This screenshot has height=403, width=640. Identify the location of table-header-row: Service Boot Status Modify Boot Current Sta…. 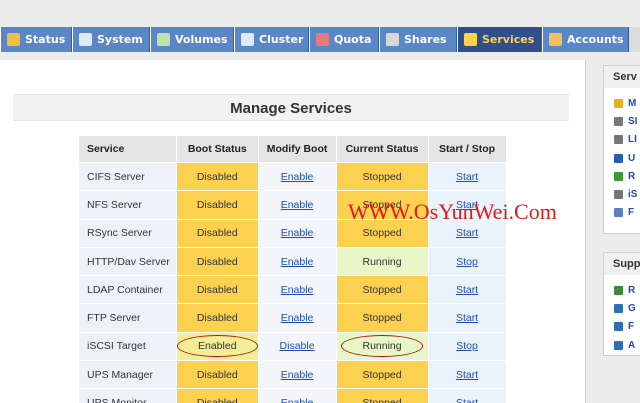
(292, 149).